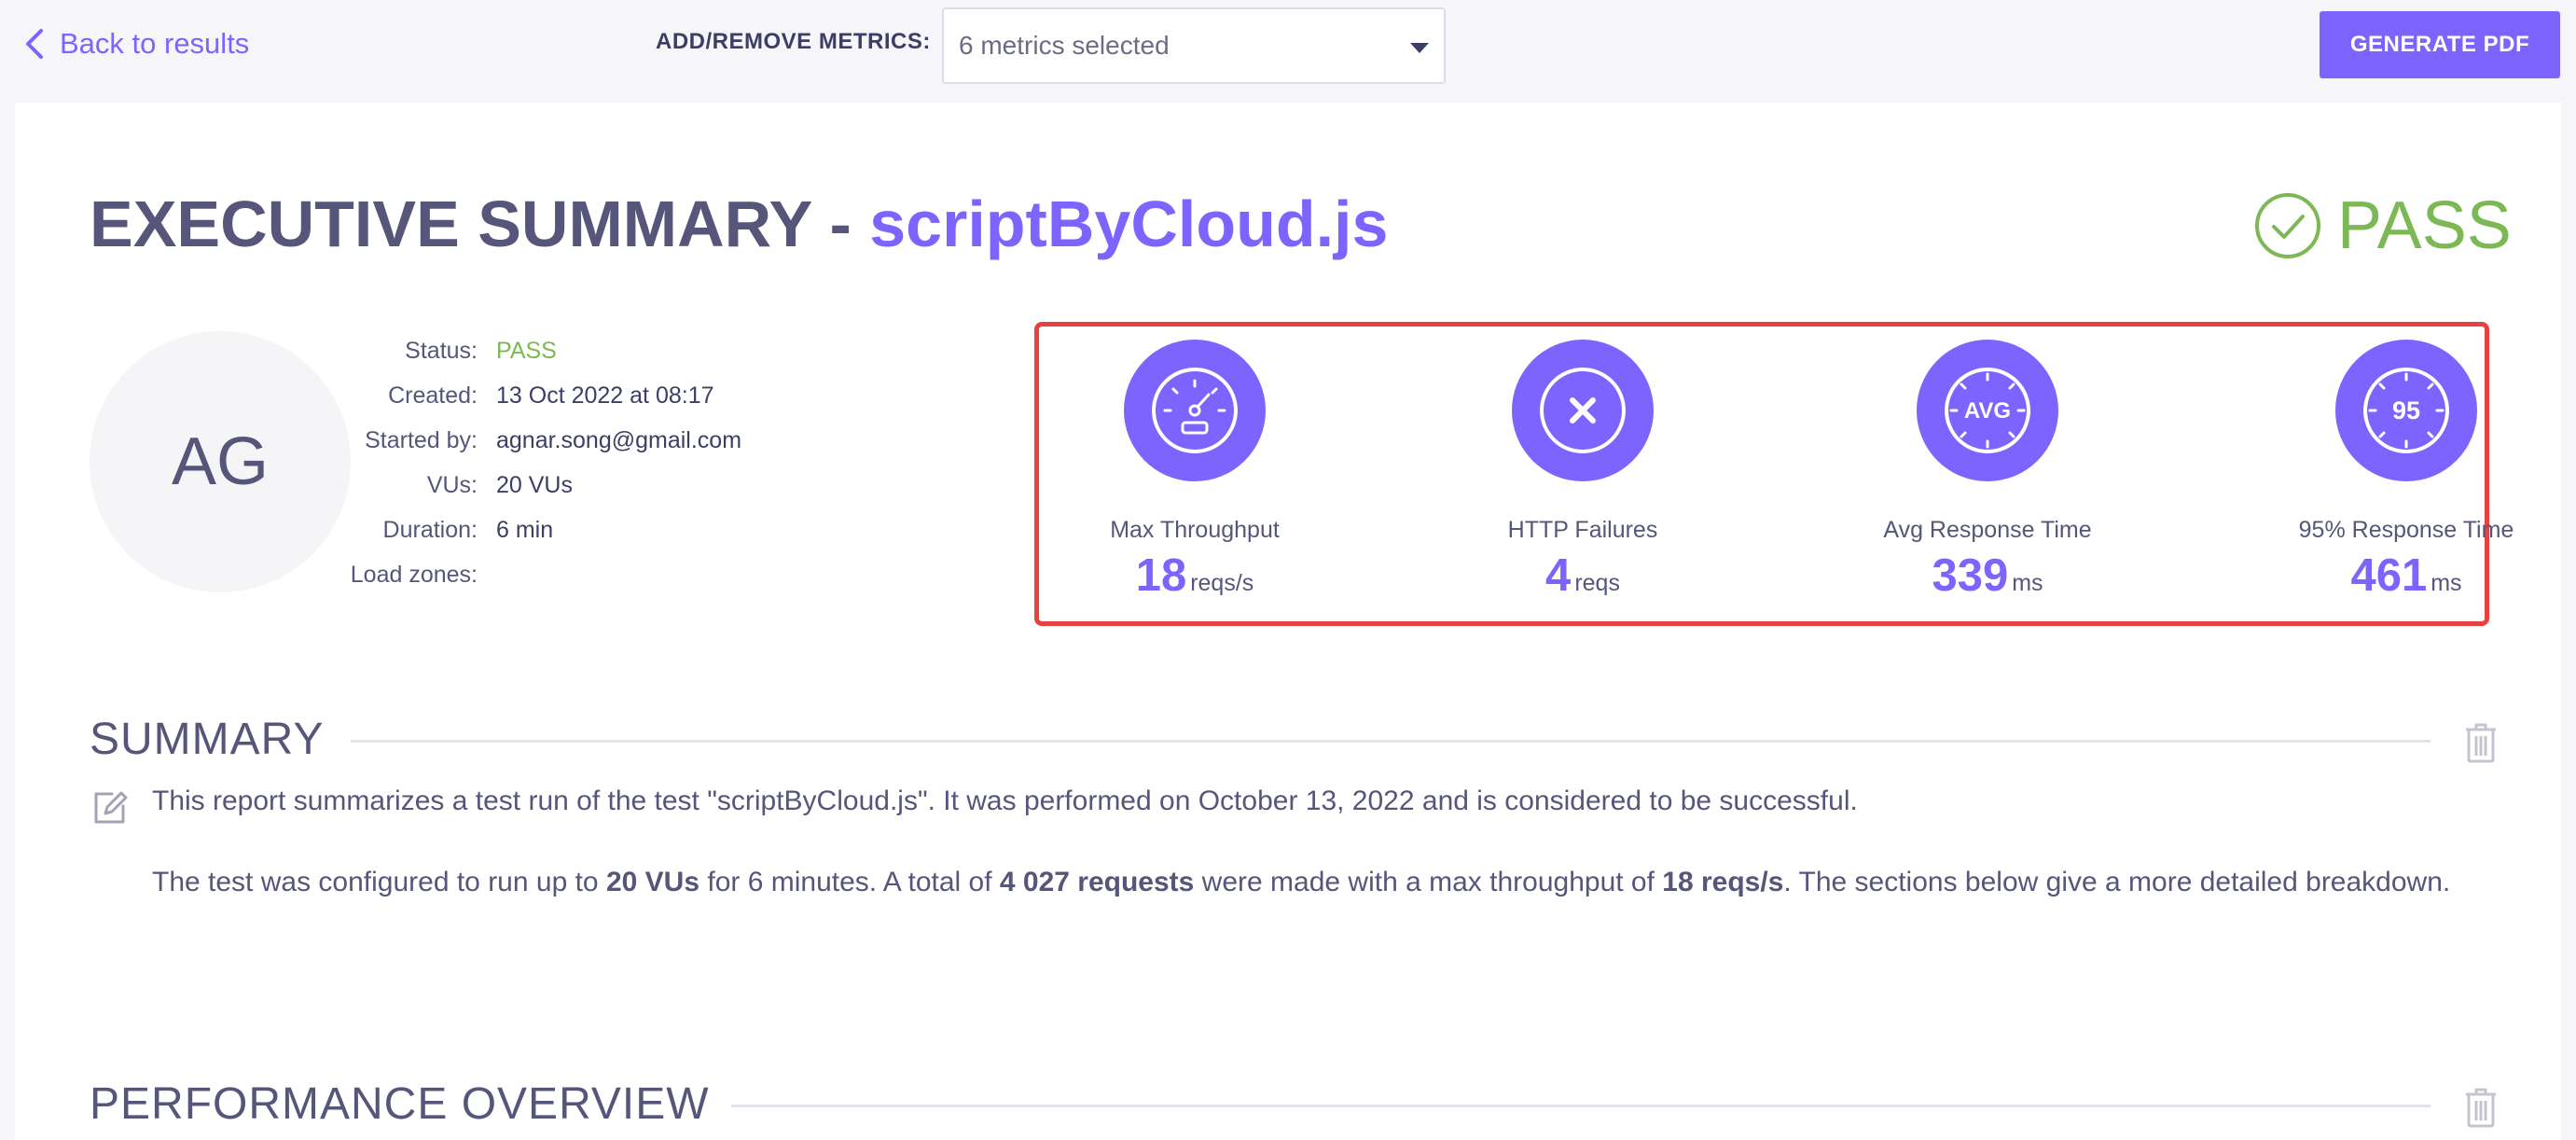  What do you see at coordinates (421, 439) in the screenshot?
I see `info-key: Started by:` at bounding box center [421, 439].